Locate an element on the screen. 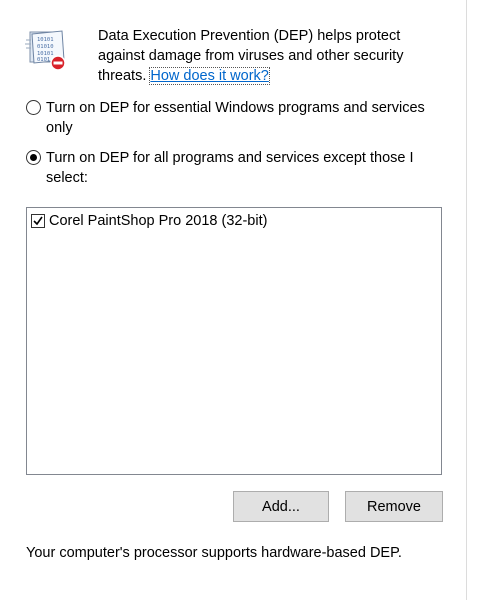  list-item-label: Corel PaintShop Pro 2018 (32-bit) is located at coordinates (158, 221).